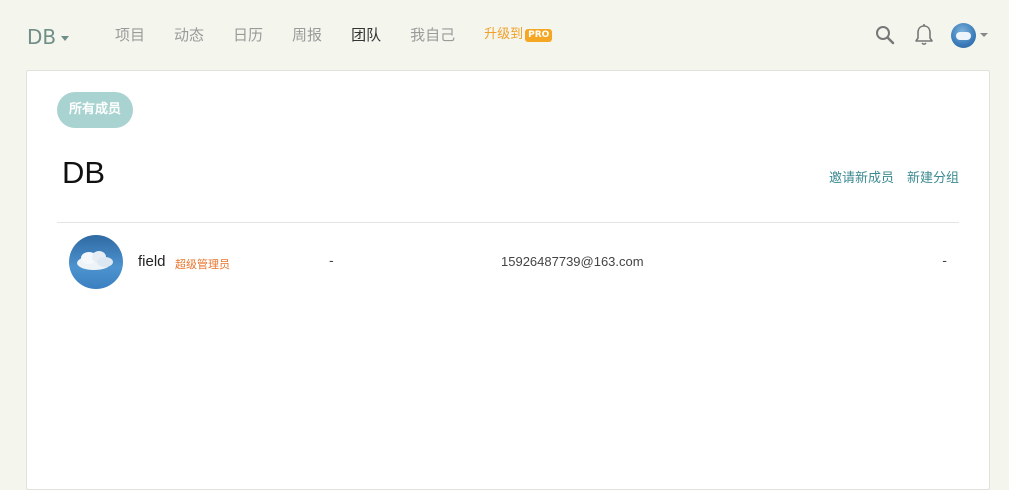 The height and width of the screenshot is (490, 1009). What do you see at coordinates (572, 261) in the screenshot?
I see `member-email: 15926487739@163.com` at bounding box center [572, 261].